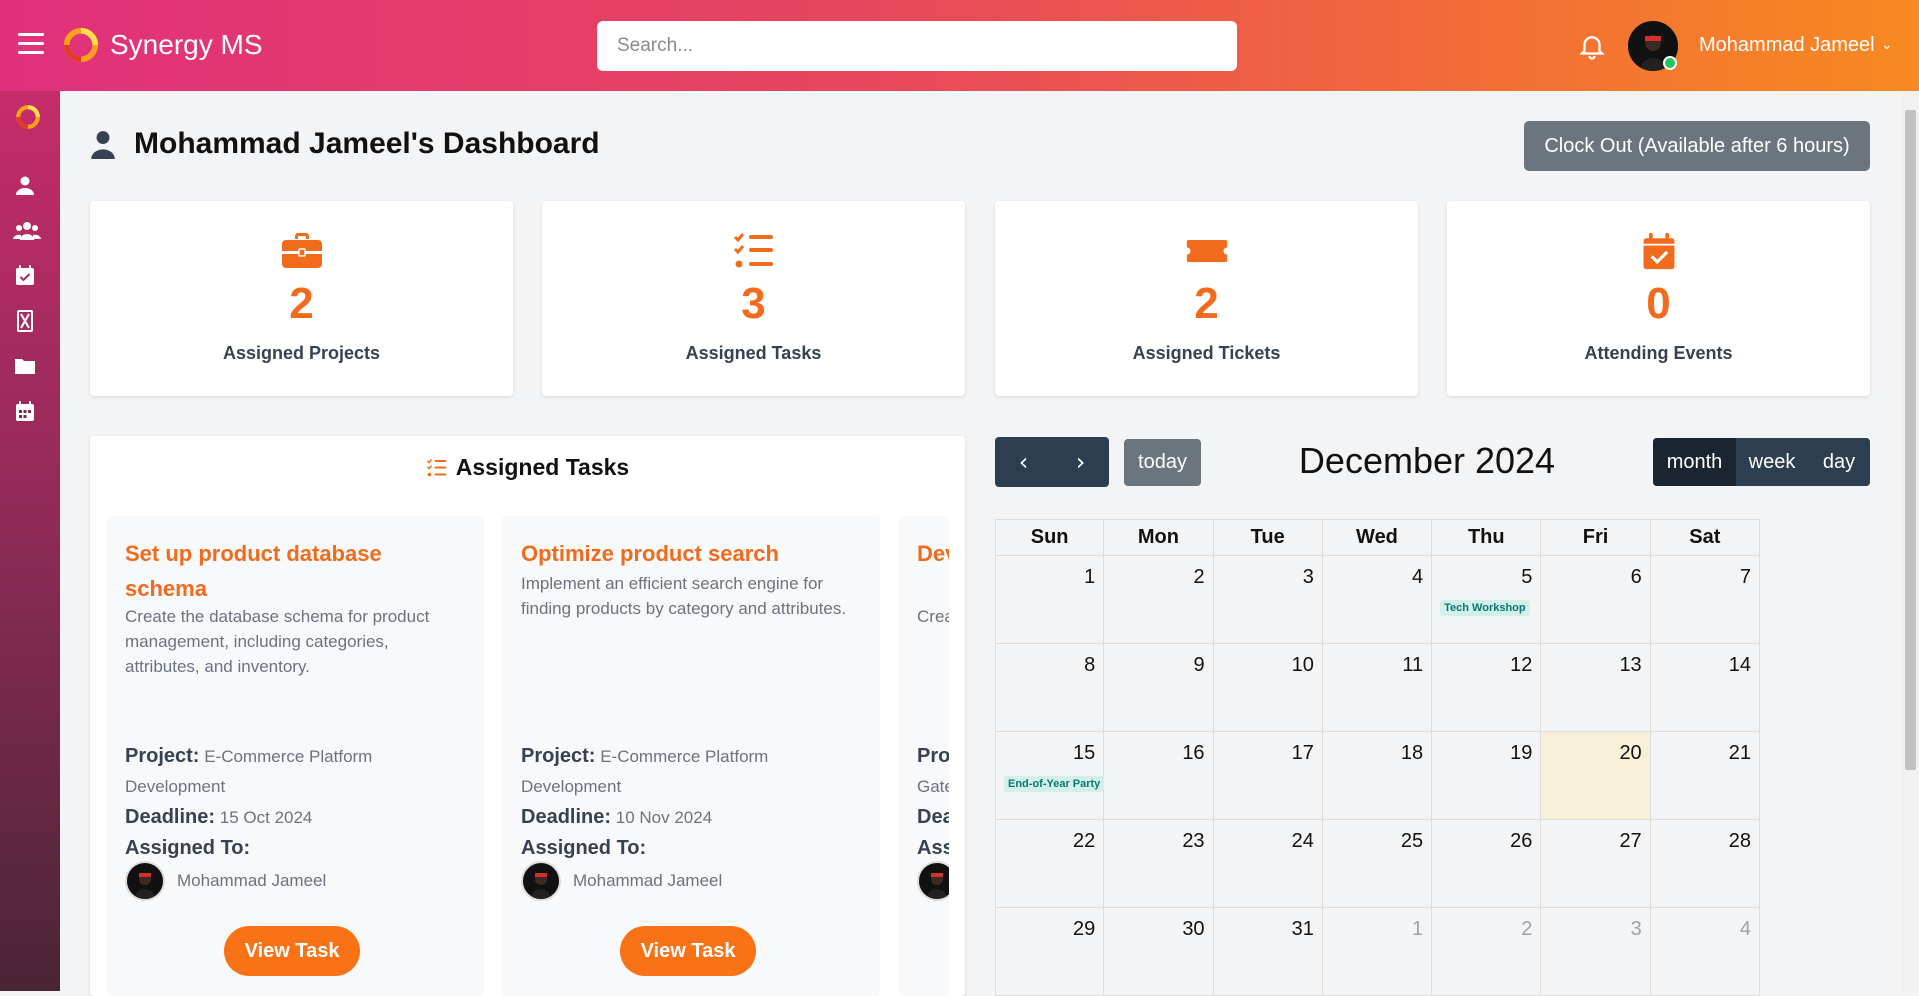 Image resolution: width=1919 pixels, height=996 pixels. I want to click on day-number: 14, so click(1740, 665).